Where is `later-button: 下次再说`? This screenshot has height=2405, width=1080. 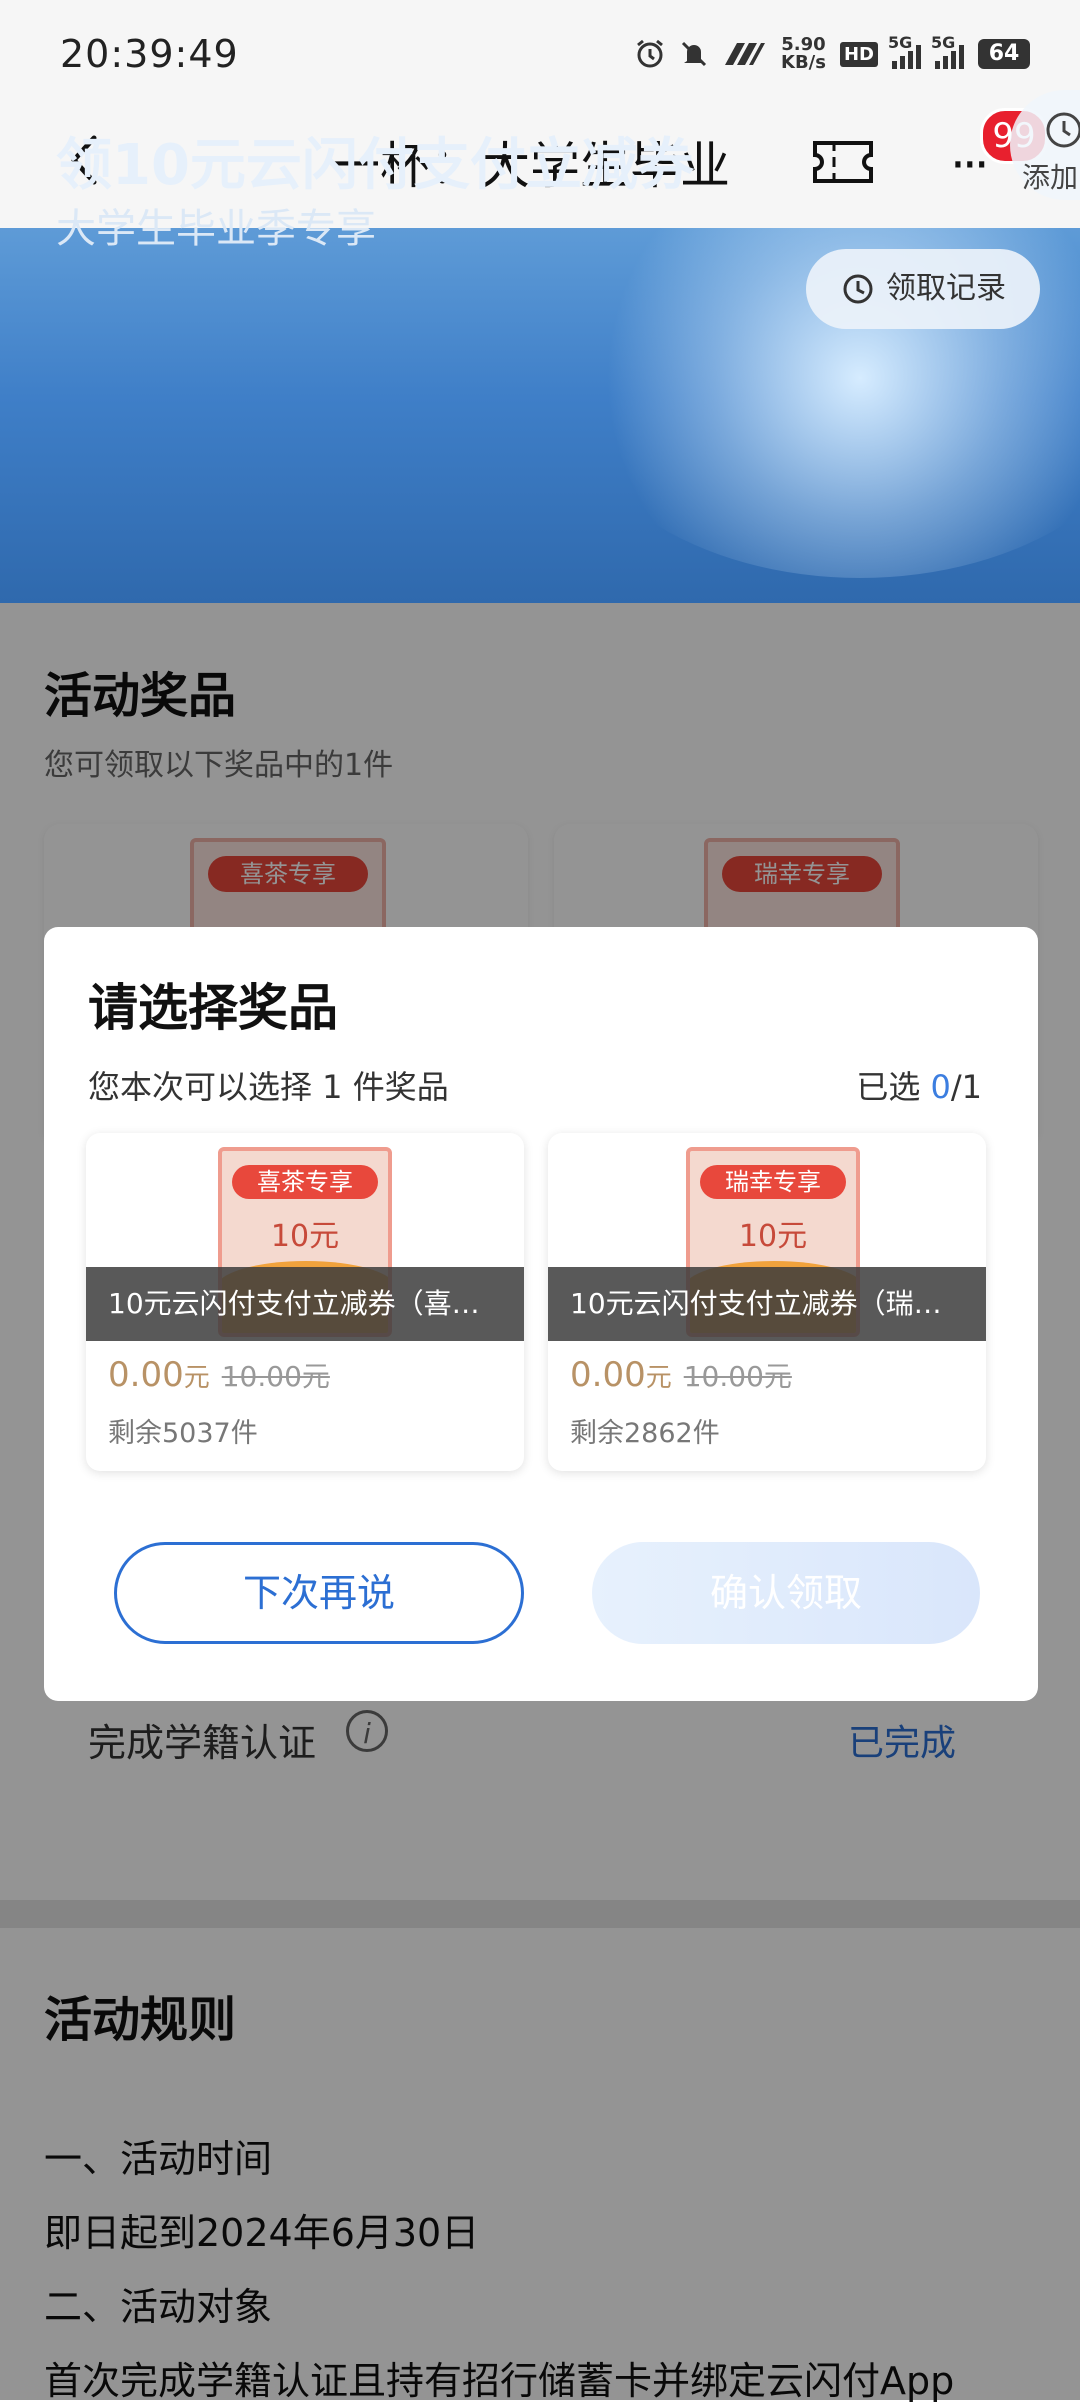 later-button: 下次再说 is located at coordinates (319, 1593).